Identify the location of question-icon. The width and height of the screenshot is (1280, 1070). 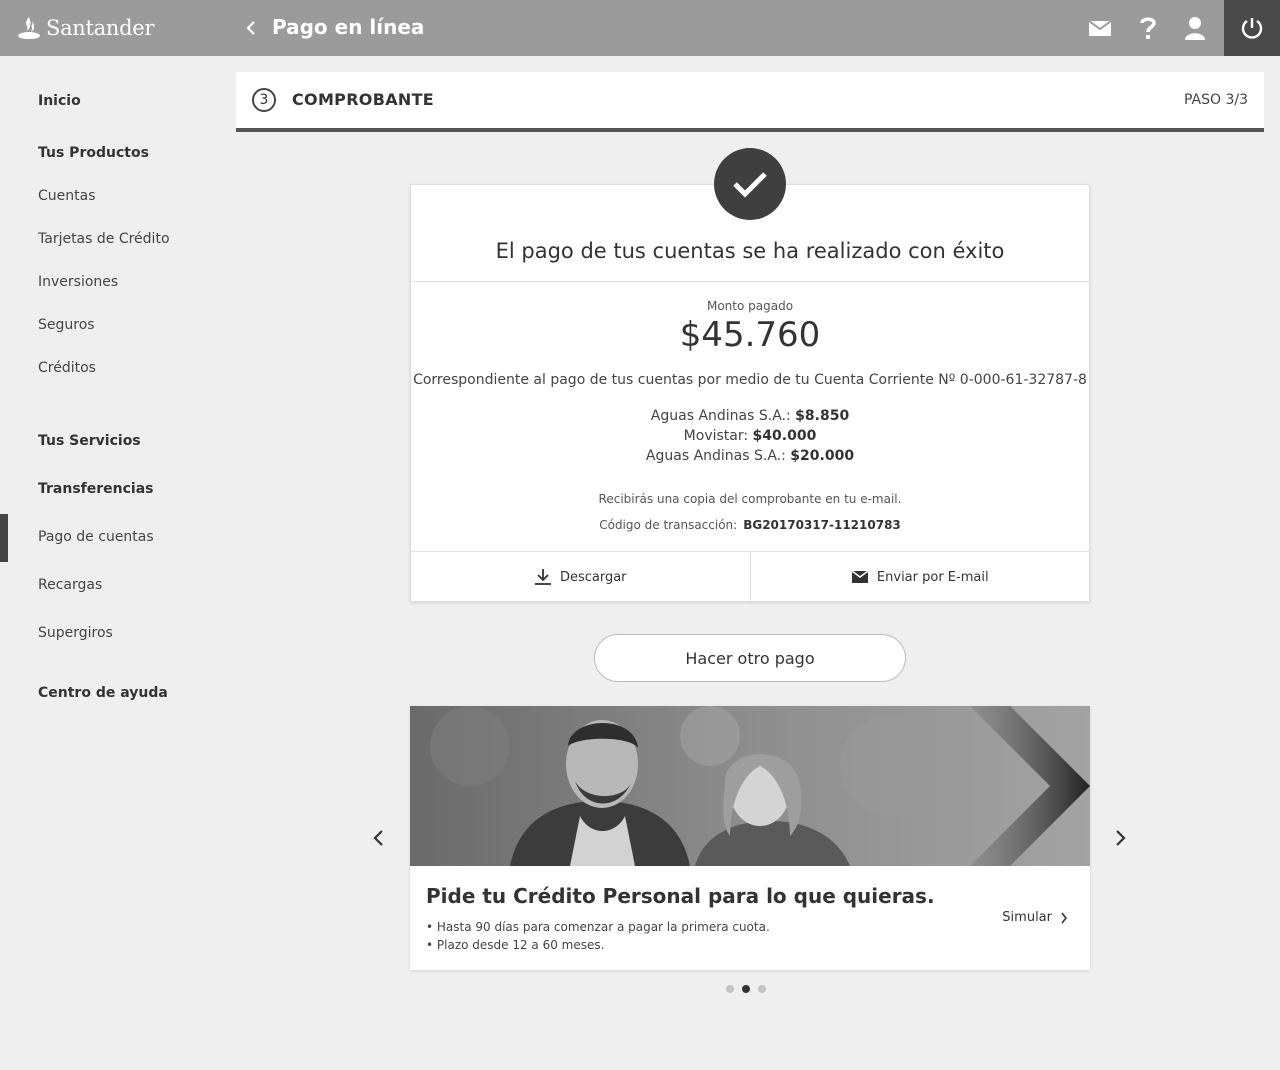
(1148, 28).